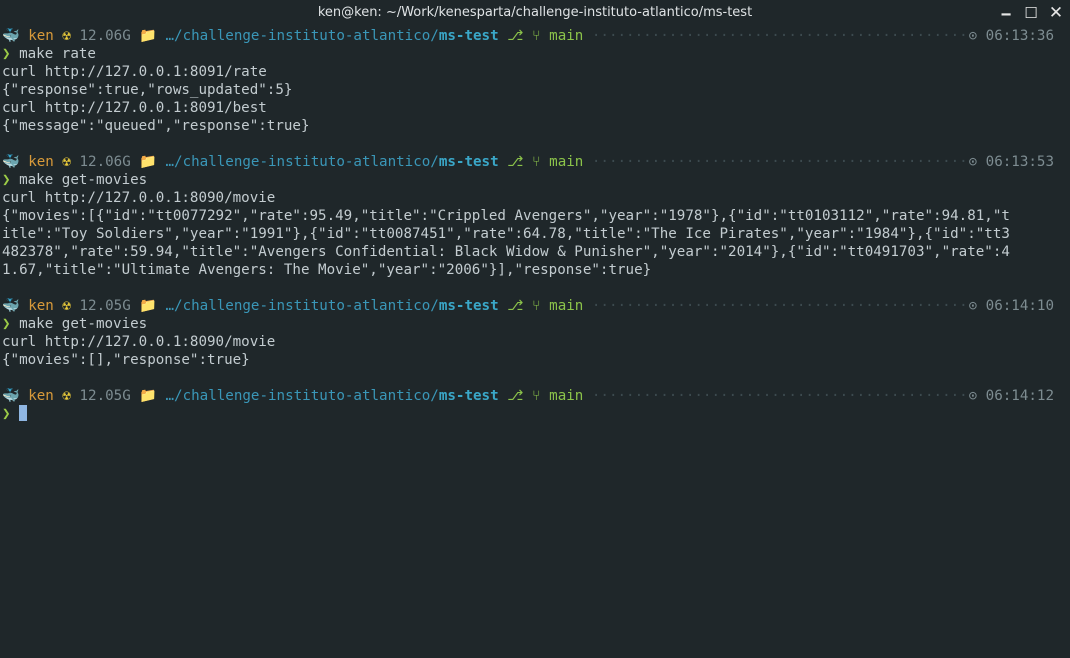 The width and height of the screenshot is (1070, 658). I want to click on text-cursor, so click(23, 413).